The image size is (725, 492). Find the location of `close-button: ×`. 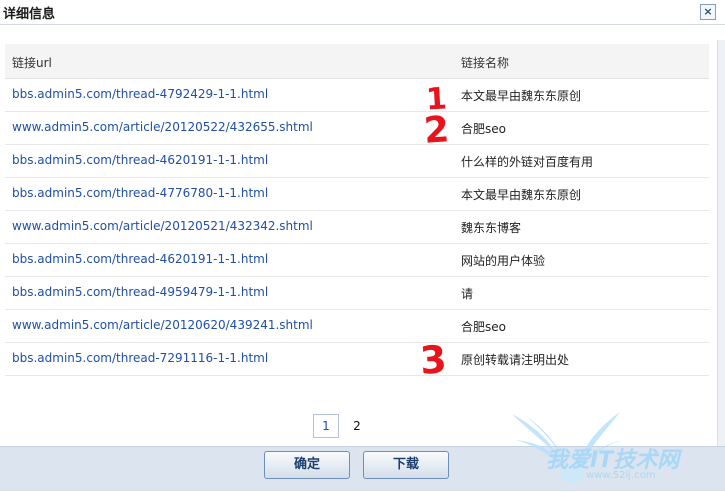

close-button: × is located at coordinates (708, 12).